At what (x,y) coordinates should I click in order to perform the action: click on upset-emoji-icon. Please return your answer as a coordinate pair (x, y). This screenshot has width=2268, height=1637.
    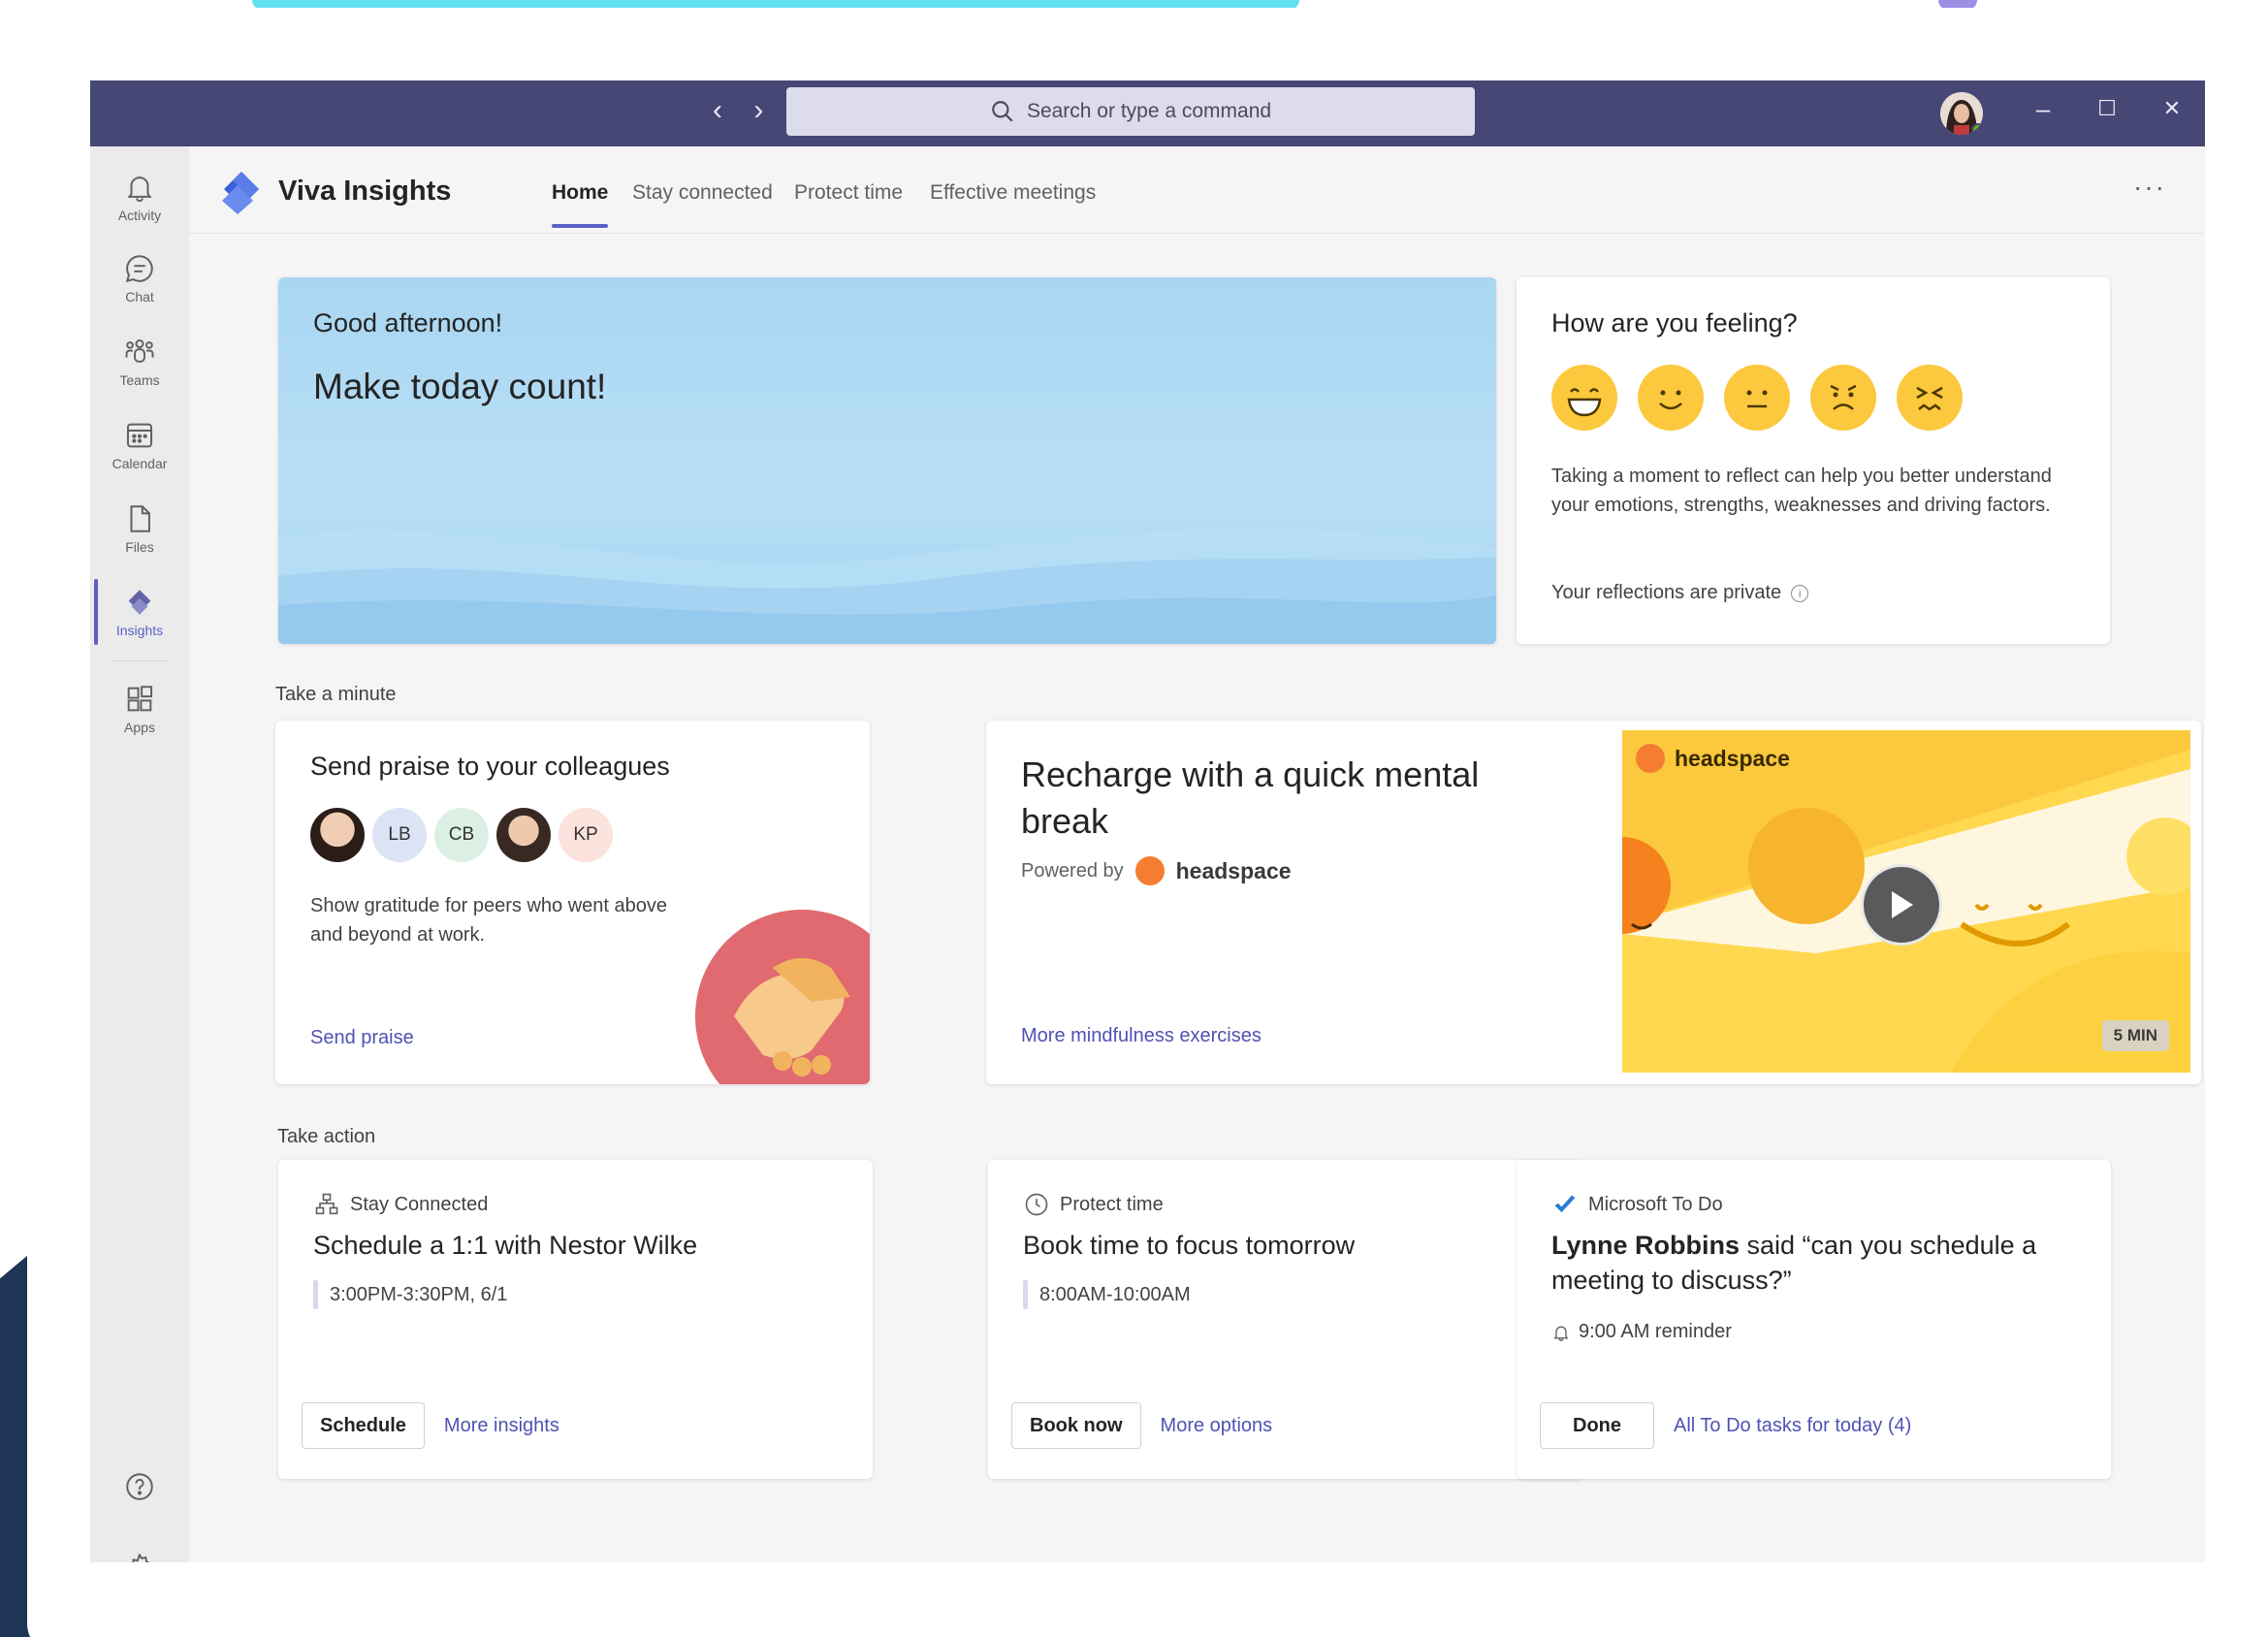
    Looking at the image, I should click on (1930, 398).